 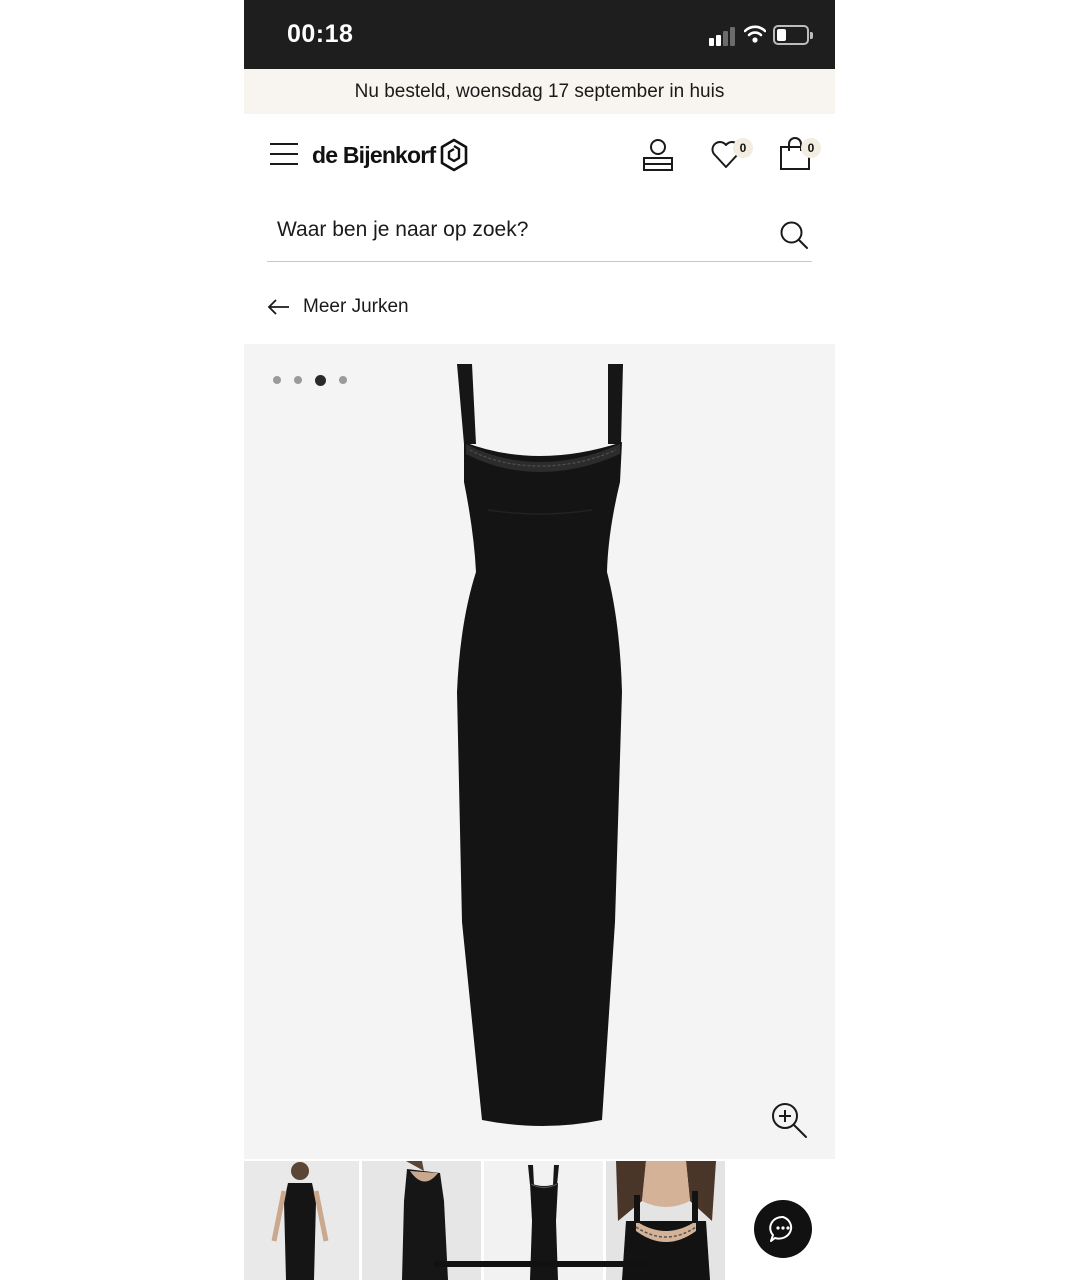 What do you see at coordinates (539, 154) in the screenshot?
I see `site-header: de Bijenkorf 0 0` at bounding box center [539, 154].